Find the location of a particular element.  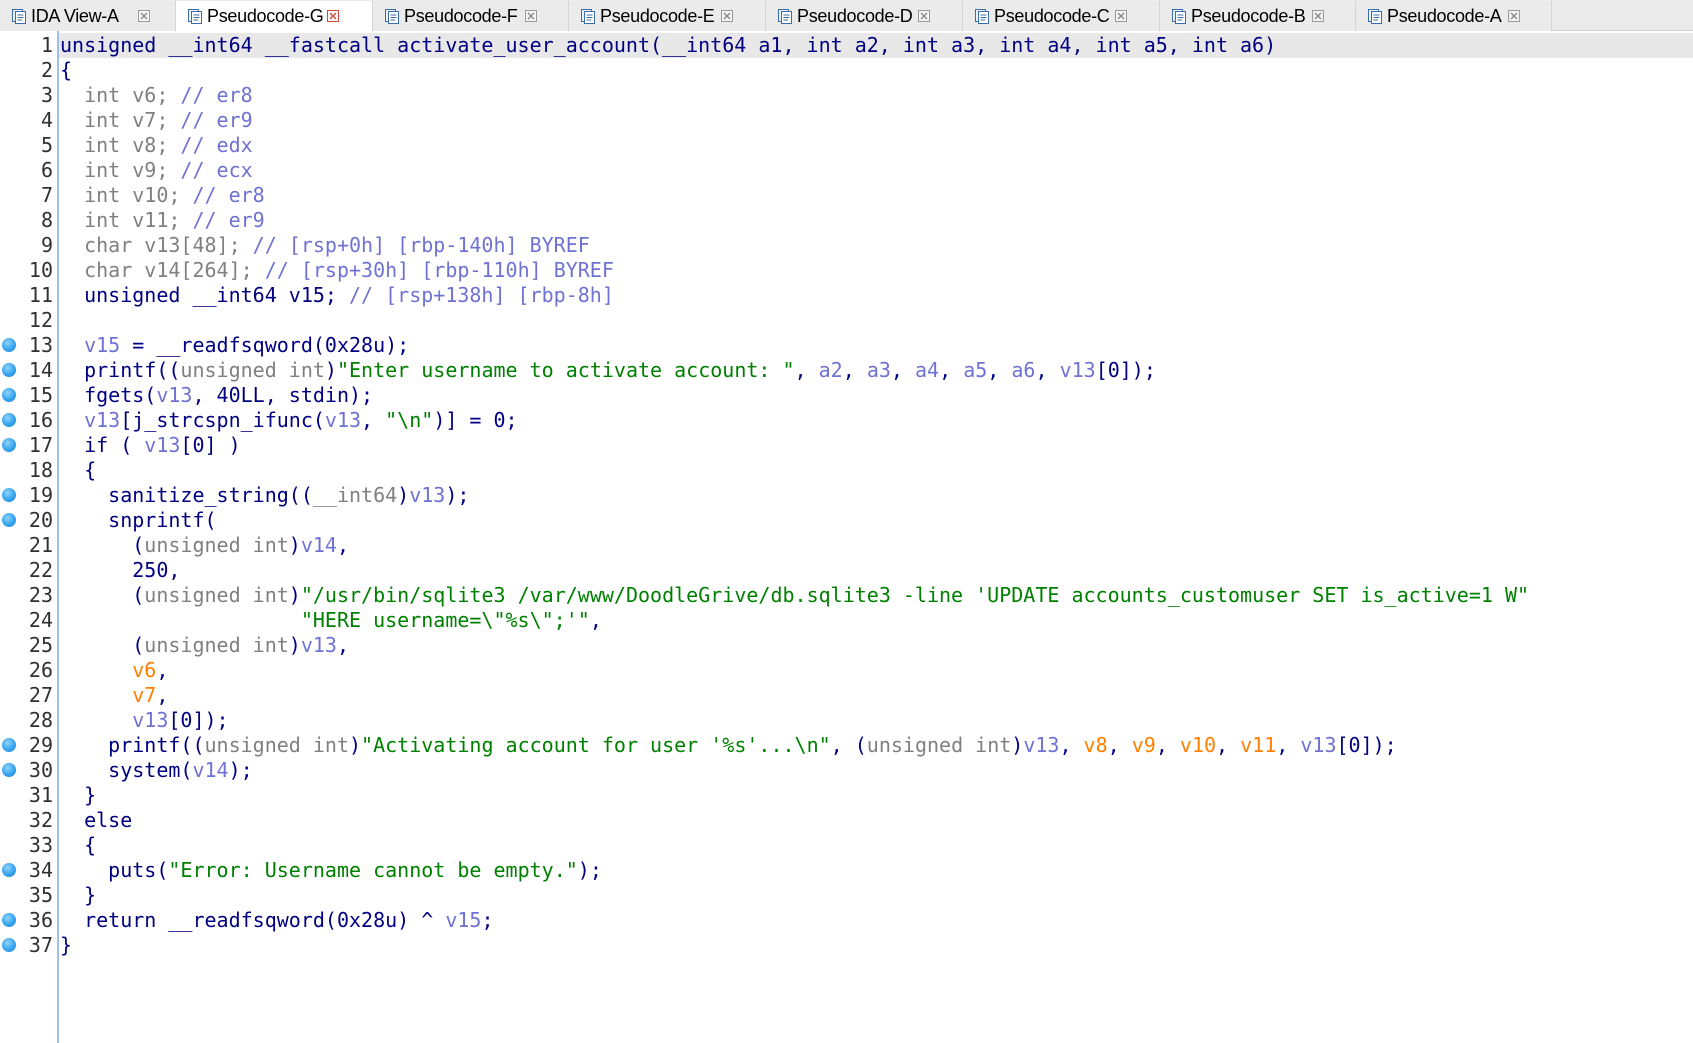

code-line: 35 } is located at coordinates (846, 895).